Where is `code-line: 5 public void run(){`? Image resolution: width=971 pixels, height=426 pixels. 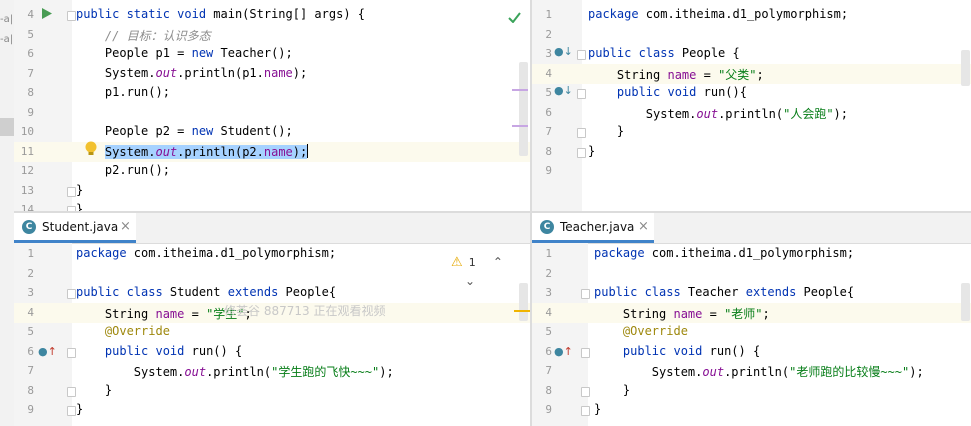 code-line: 5 public void run(){ is located at coordinates (751, 93).